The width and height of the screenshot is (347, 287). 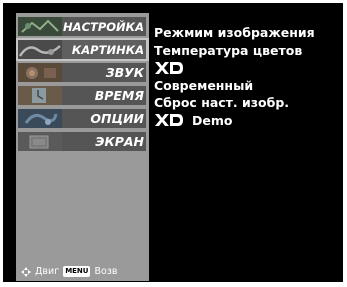 What do you see at coordinates (77, 271) in the screenshot?
I see `menu-key-icon: MENU` at bounding box center [77, 271].